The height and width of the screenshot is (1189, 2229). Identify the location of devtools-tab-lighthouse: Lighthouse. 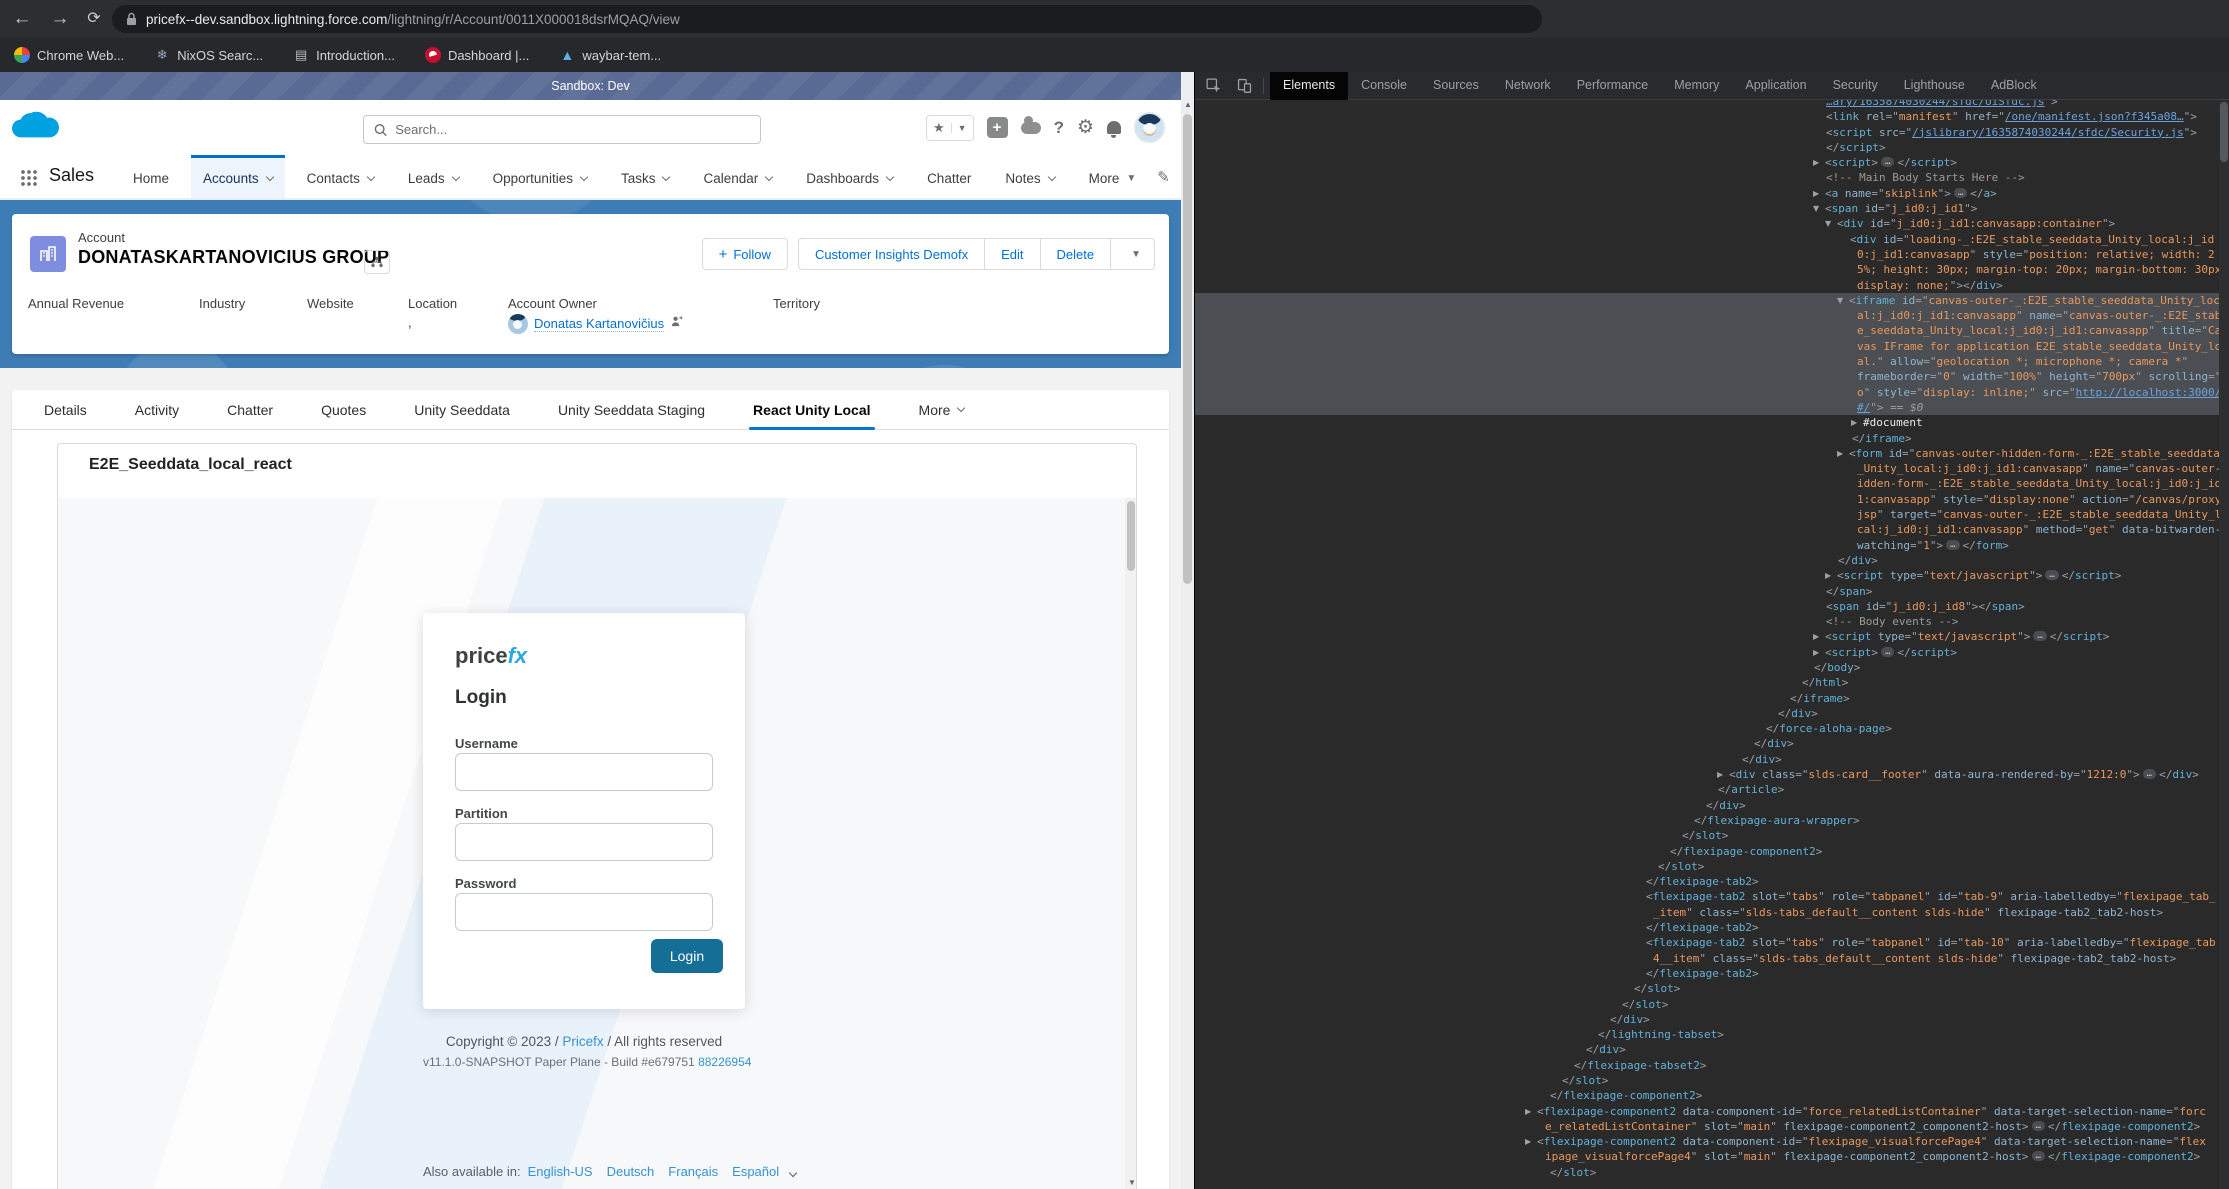
(1934, 86).